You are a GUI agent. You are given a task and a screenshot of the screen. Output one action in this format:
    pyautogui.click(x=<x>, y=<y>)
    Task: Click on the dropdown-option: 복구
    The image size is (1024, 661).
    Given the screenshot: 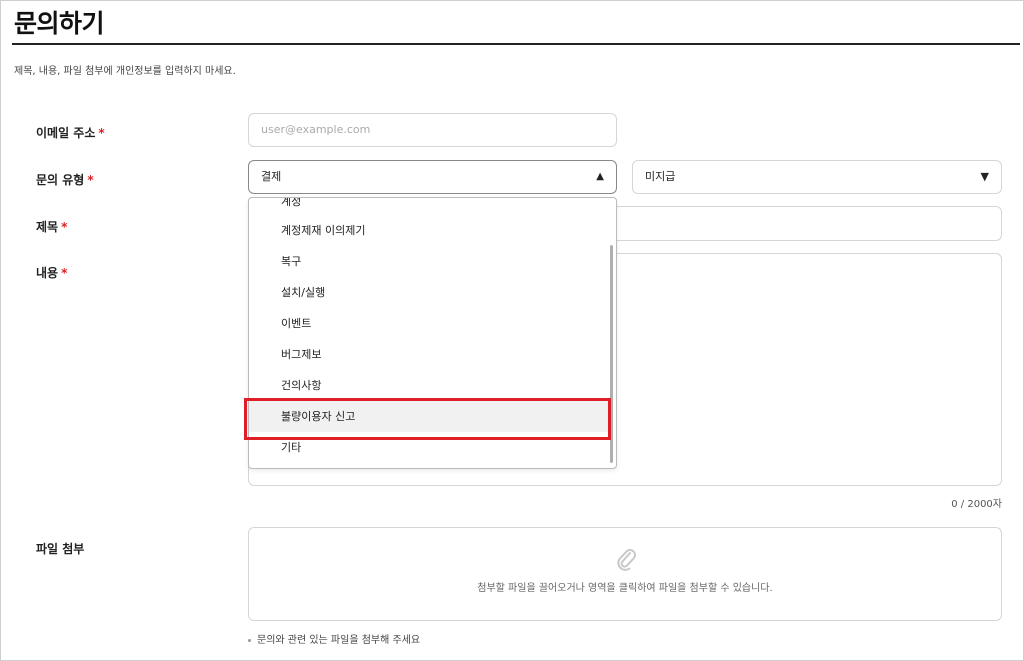 What is the action you would take?
    pyautogui.click(x=429, y=261)
    